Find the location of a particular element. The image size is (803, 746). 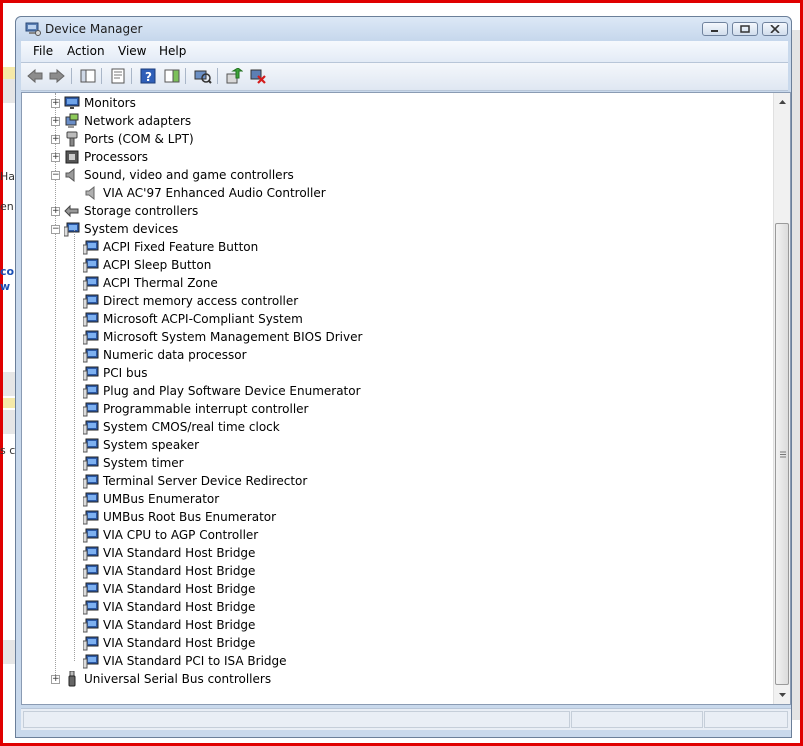

vertical-scrollbar is located at coordinates (781, 398).